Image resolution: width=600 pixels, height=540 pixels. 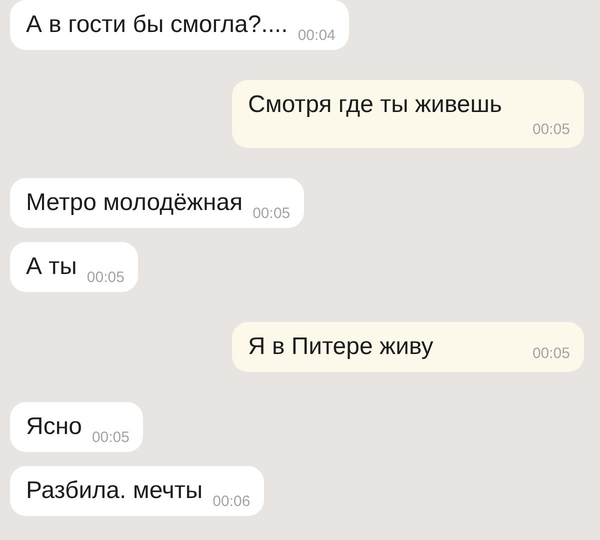 I want to click on message-time: 00:04, so click(x=317, y=36).